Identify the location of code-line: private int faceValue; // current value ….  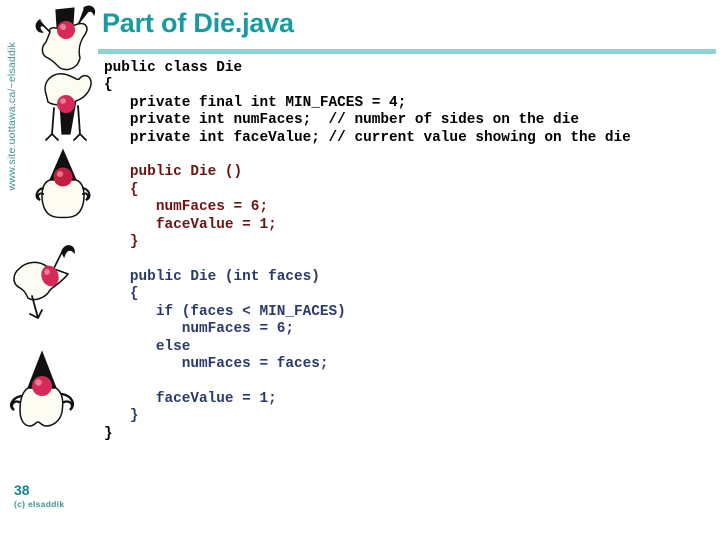
(367, 137).